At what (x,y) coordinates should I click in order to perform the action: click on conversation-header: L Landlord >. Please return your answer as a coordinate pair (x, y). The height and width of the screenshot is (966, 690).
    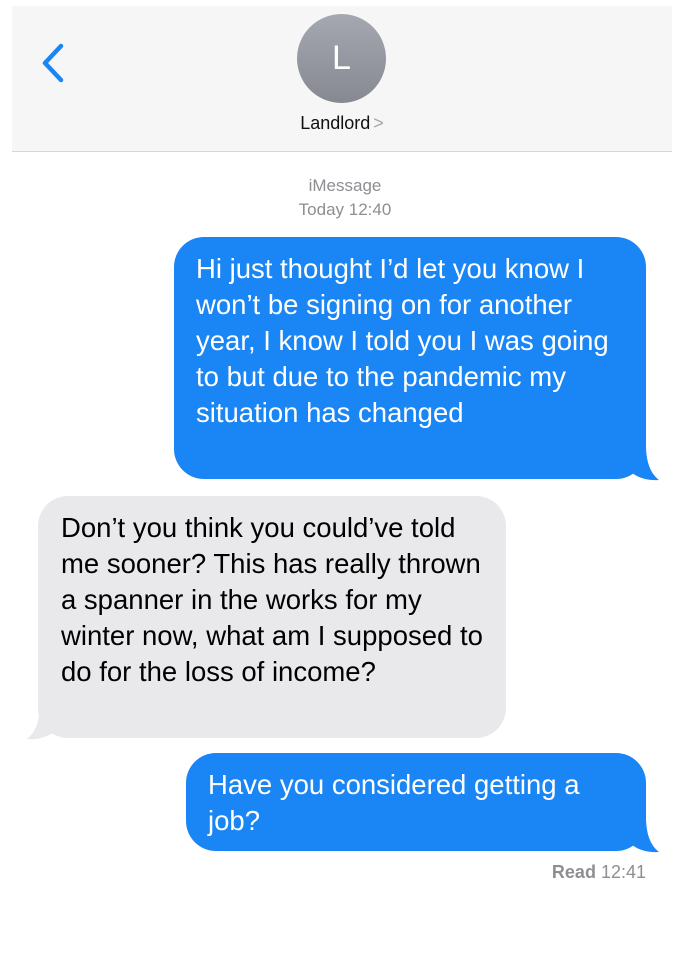
    Looking at the image, I should click on (342, 79).